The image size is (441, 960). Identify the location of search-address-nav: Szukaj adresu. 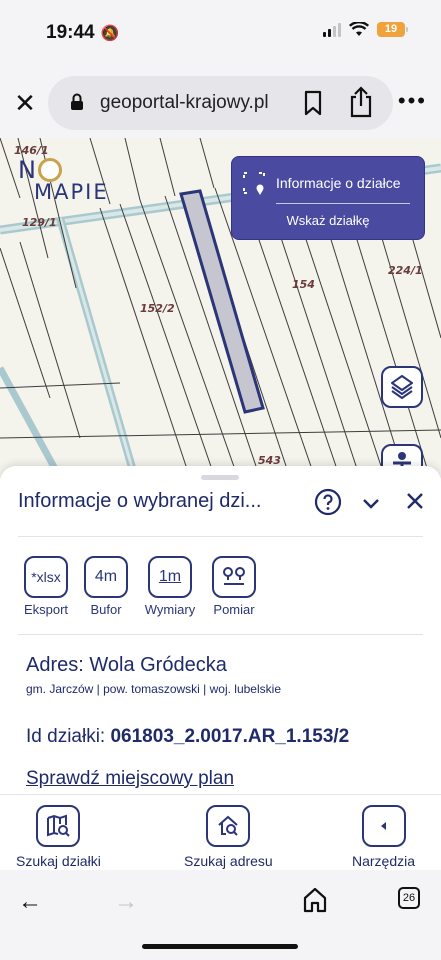
(228, 837).